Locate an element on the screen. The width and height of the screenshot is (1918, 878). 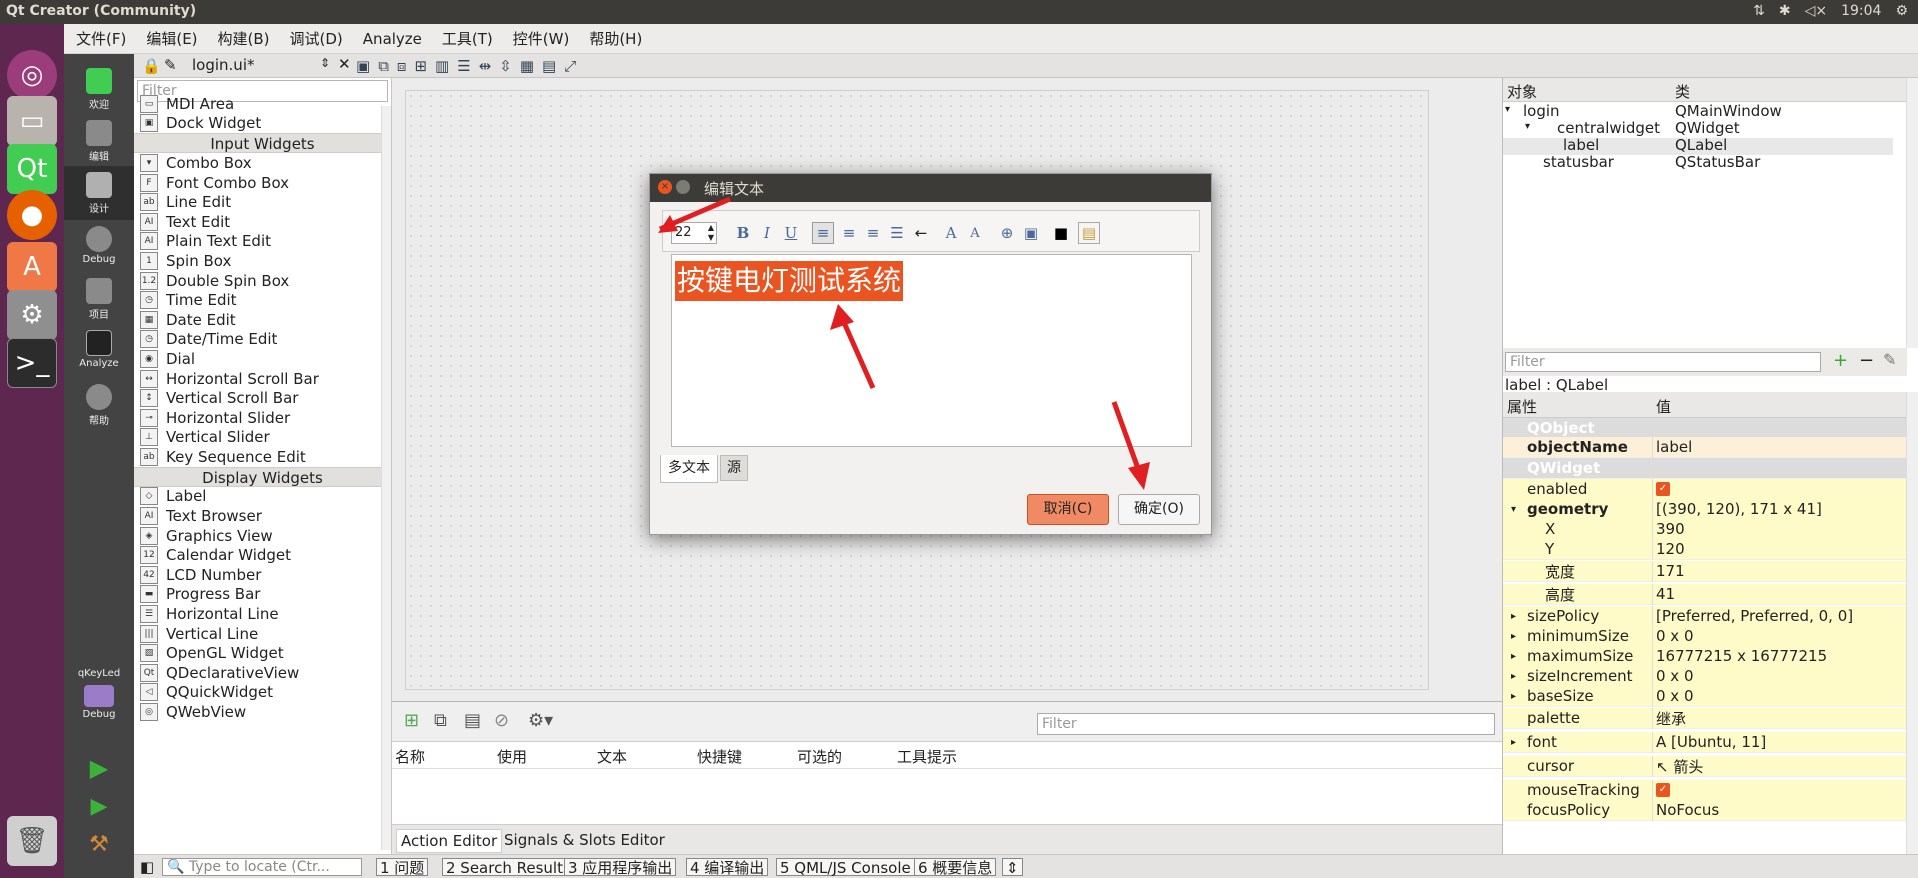
add-property-icon: + is located at coordinates (1840, 360).